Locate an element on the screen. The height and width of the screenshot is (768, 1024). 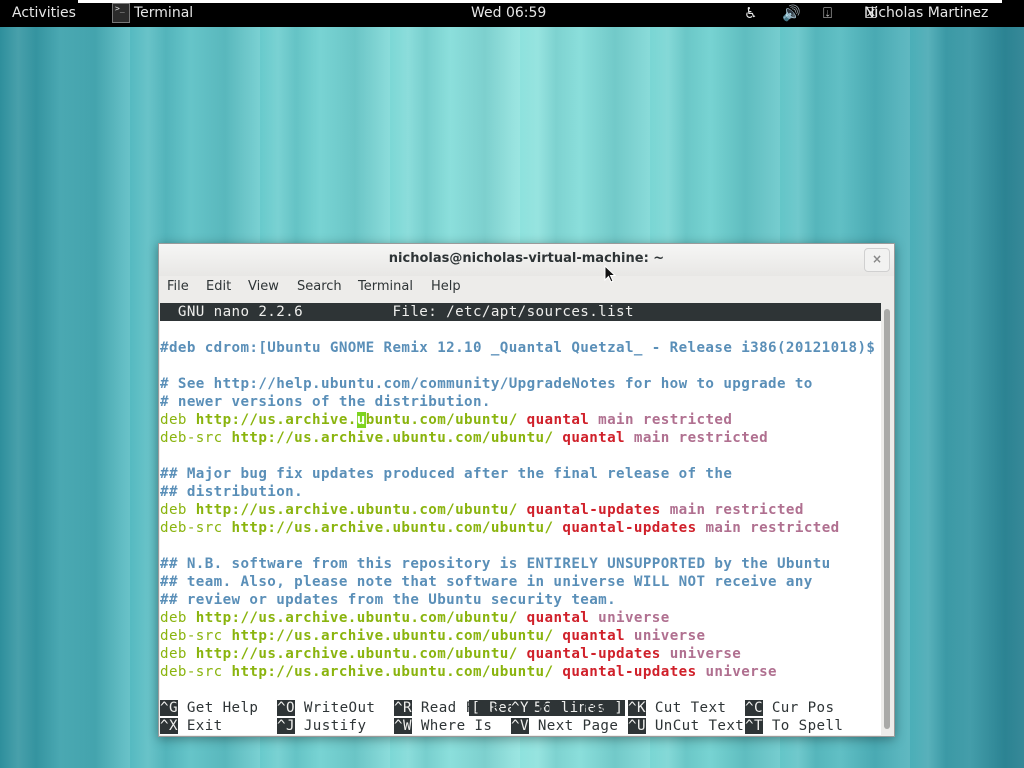
clock: Wed 06:59 is located at coordinates (508, 13).